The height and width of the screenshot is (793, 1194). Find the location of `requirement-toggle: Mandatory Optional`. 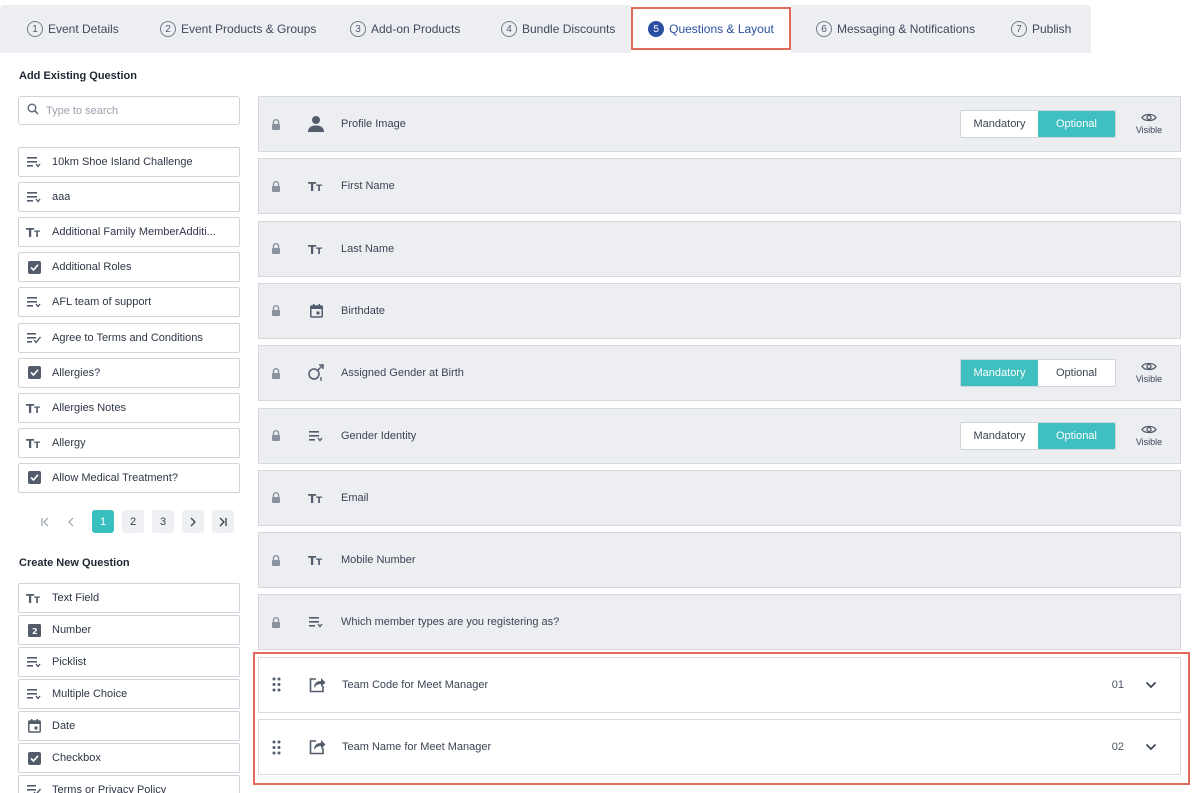

requirement-toggle: Mandatory Optional is located at coordinates (1038, 373).